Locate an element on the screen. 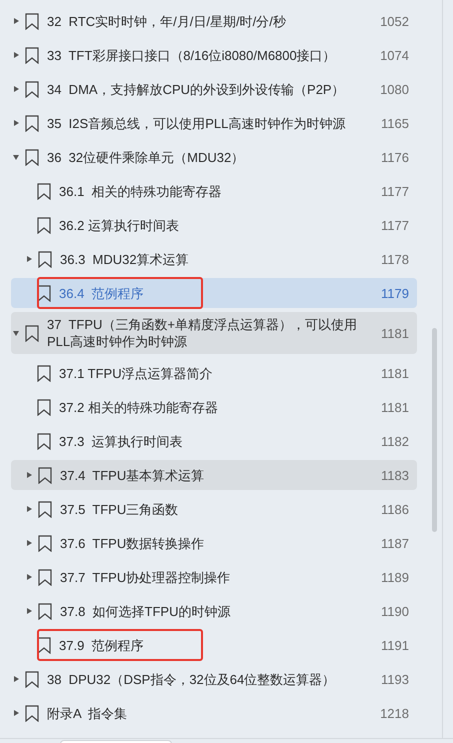  bookmark-item: 34 DMA，支持解放CPU的外设到外设传输（P2P） 1080 is located at coordinates (214, 89).